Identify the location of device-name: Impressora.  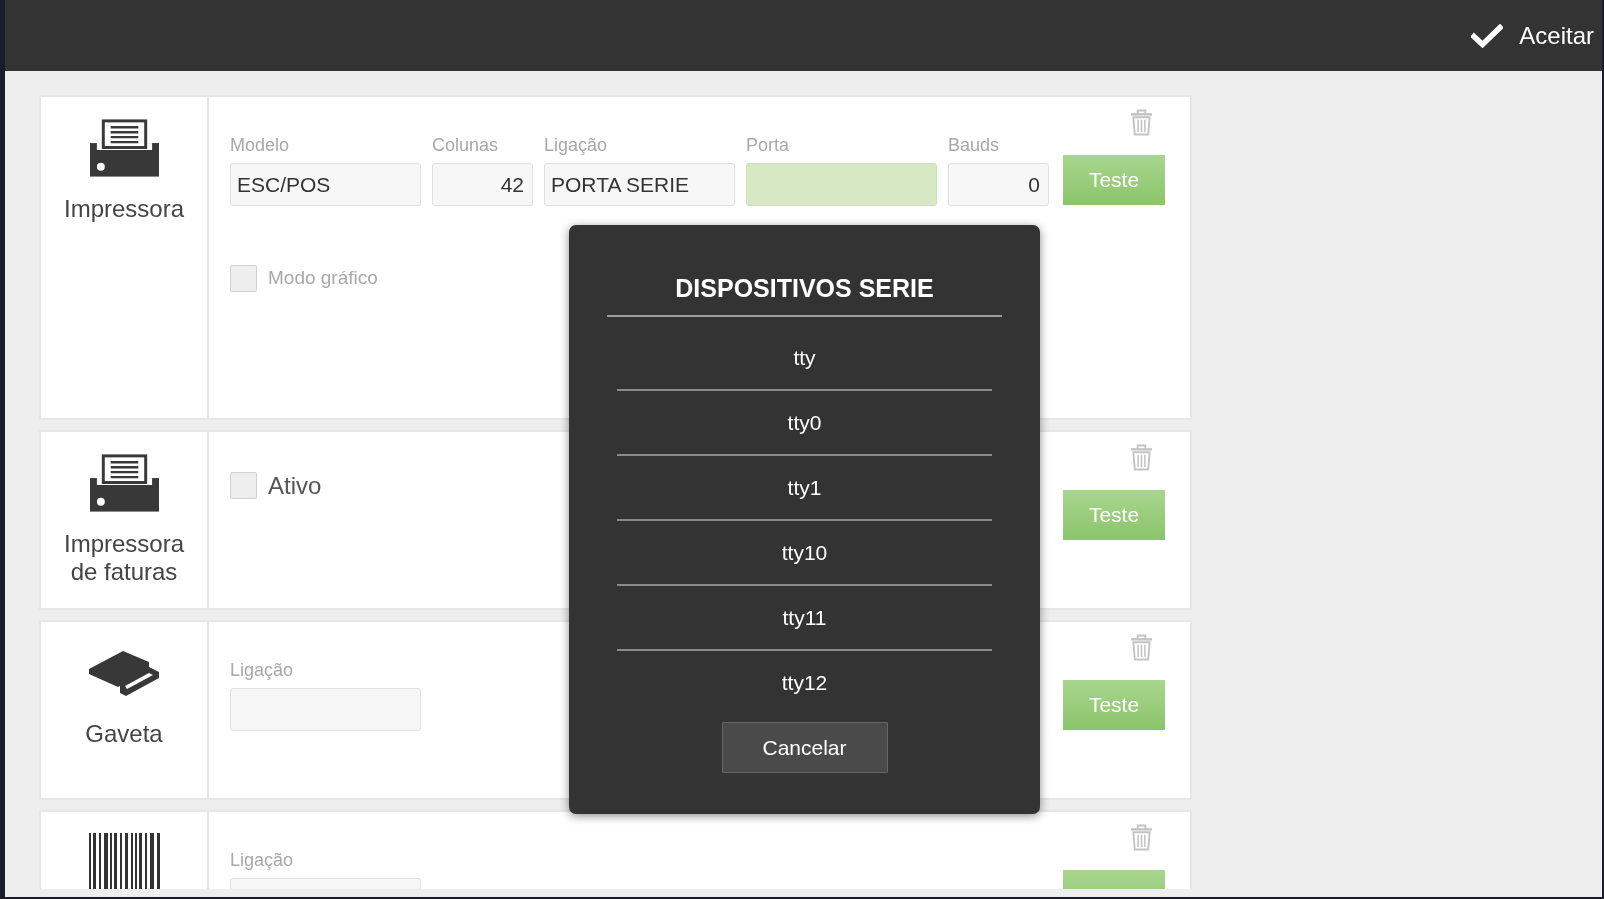
(123, 209).